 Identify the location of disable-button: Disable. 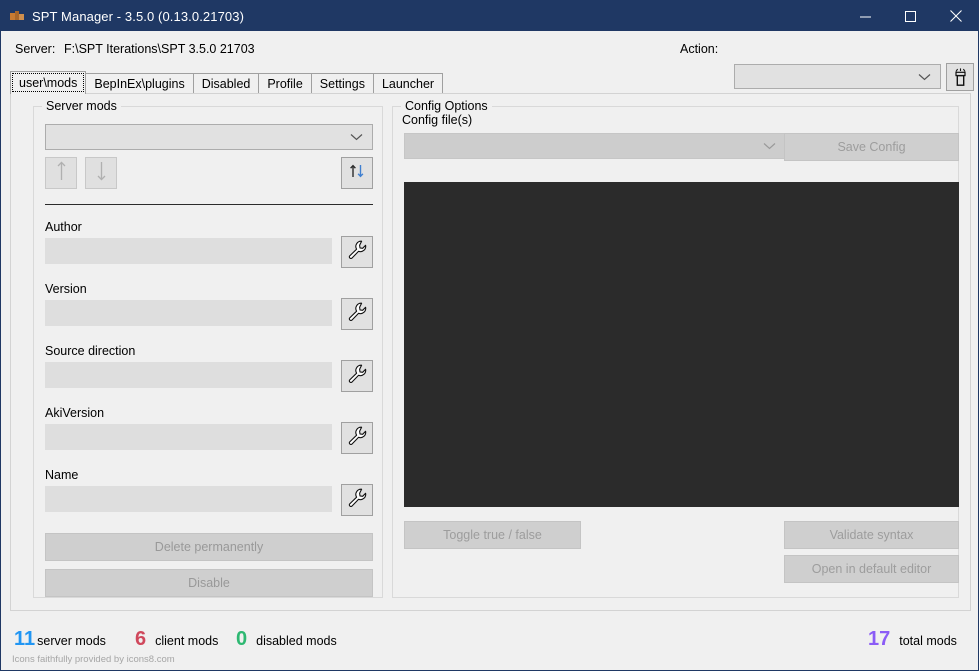
(209, 583).